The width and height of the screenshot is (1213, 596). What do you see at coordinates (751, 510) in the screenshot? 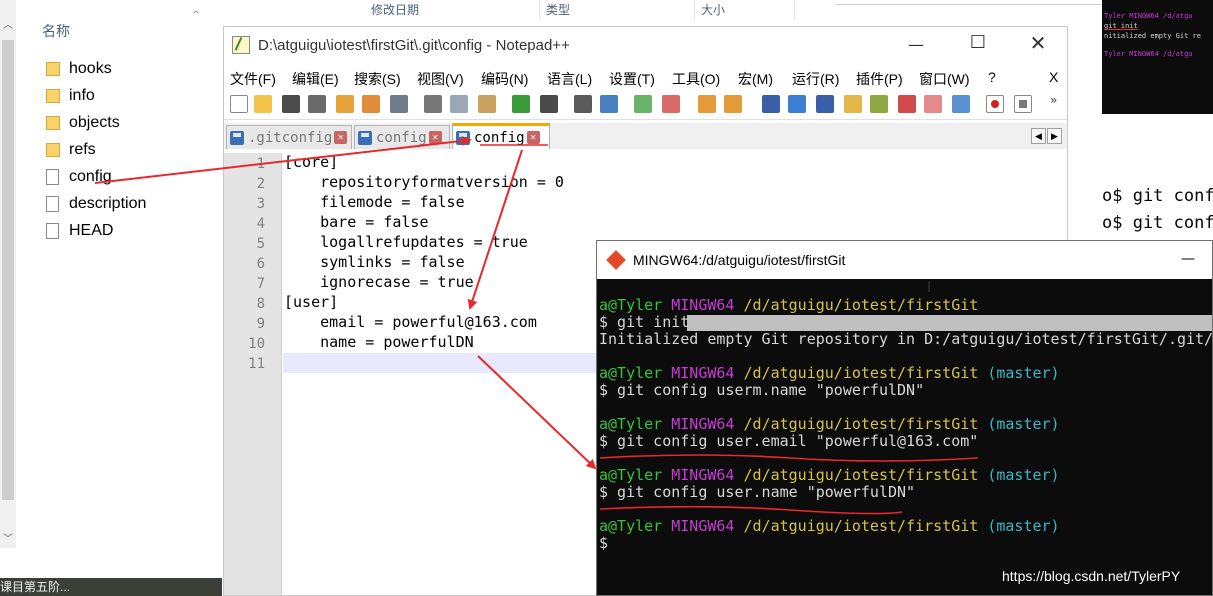
I see `name-underline` at bounding box center [751, 510].